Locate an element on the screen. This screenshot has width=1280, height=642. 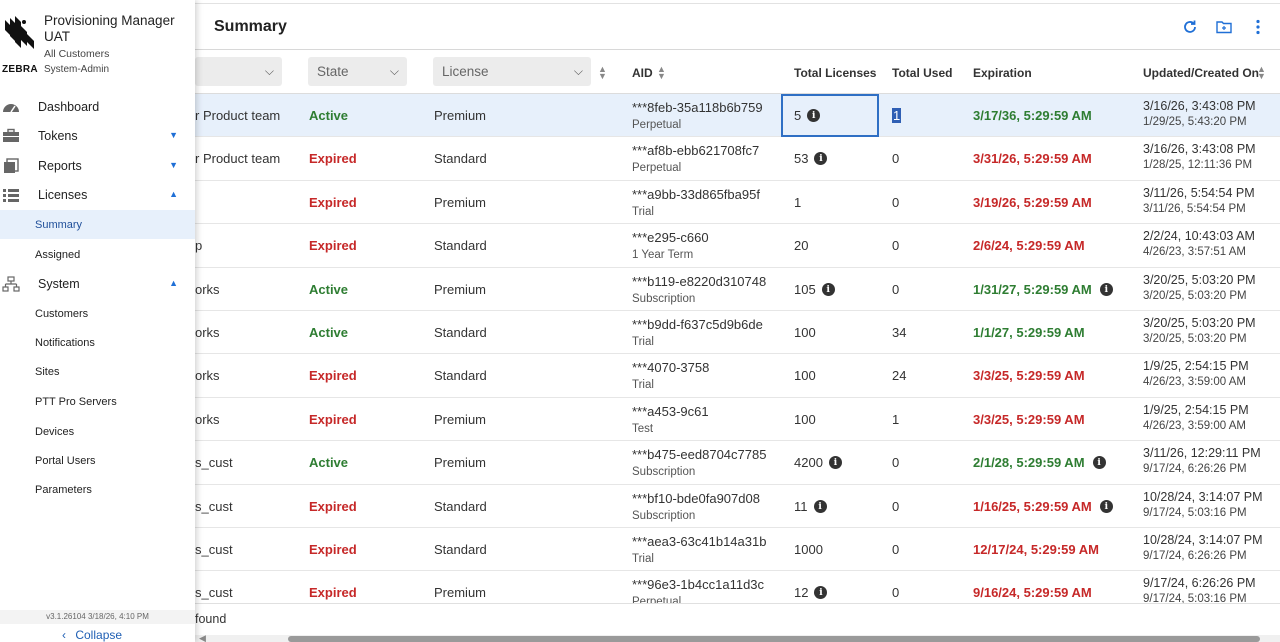
cell-expiration: 3/31/26, 5:29:59 AM is located at coordinates (1032, 158).